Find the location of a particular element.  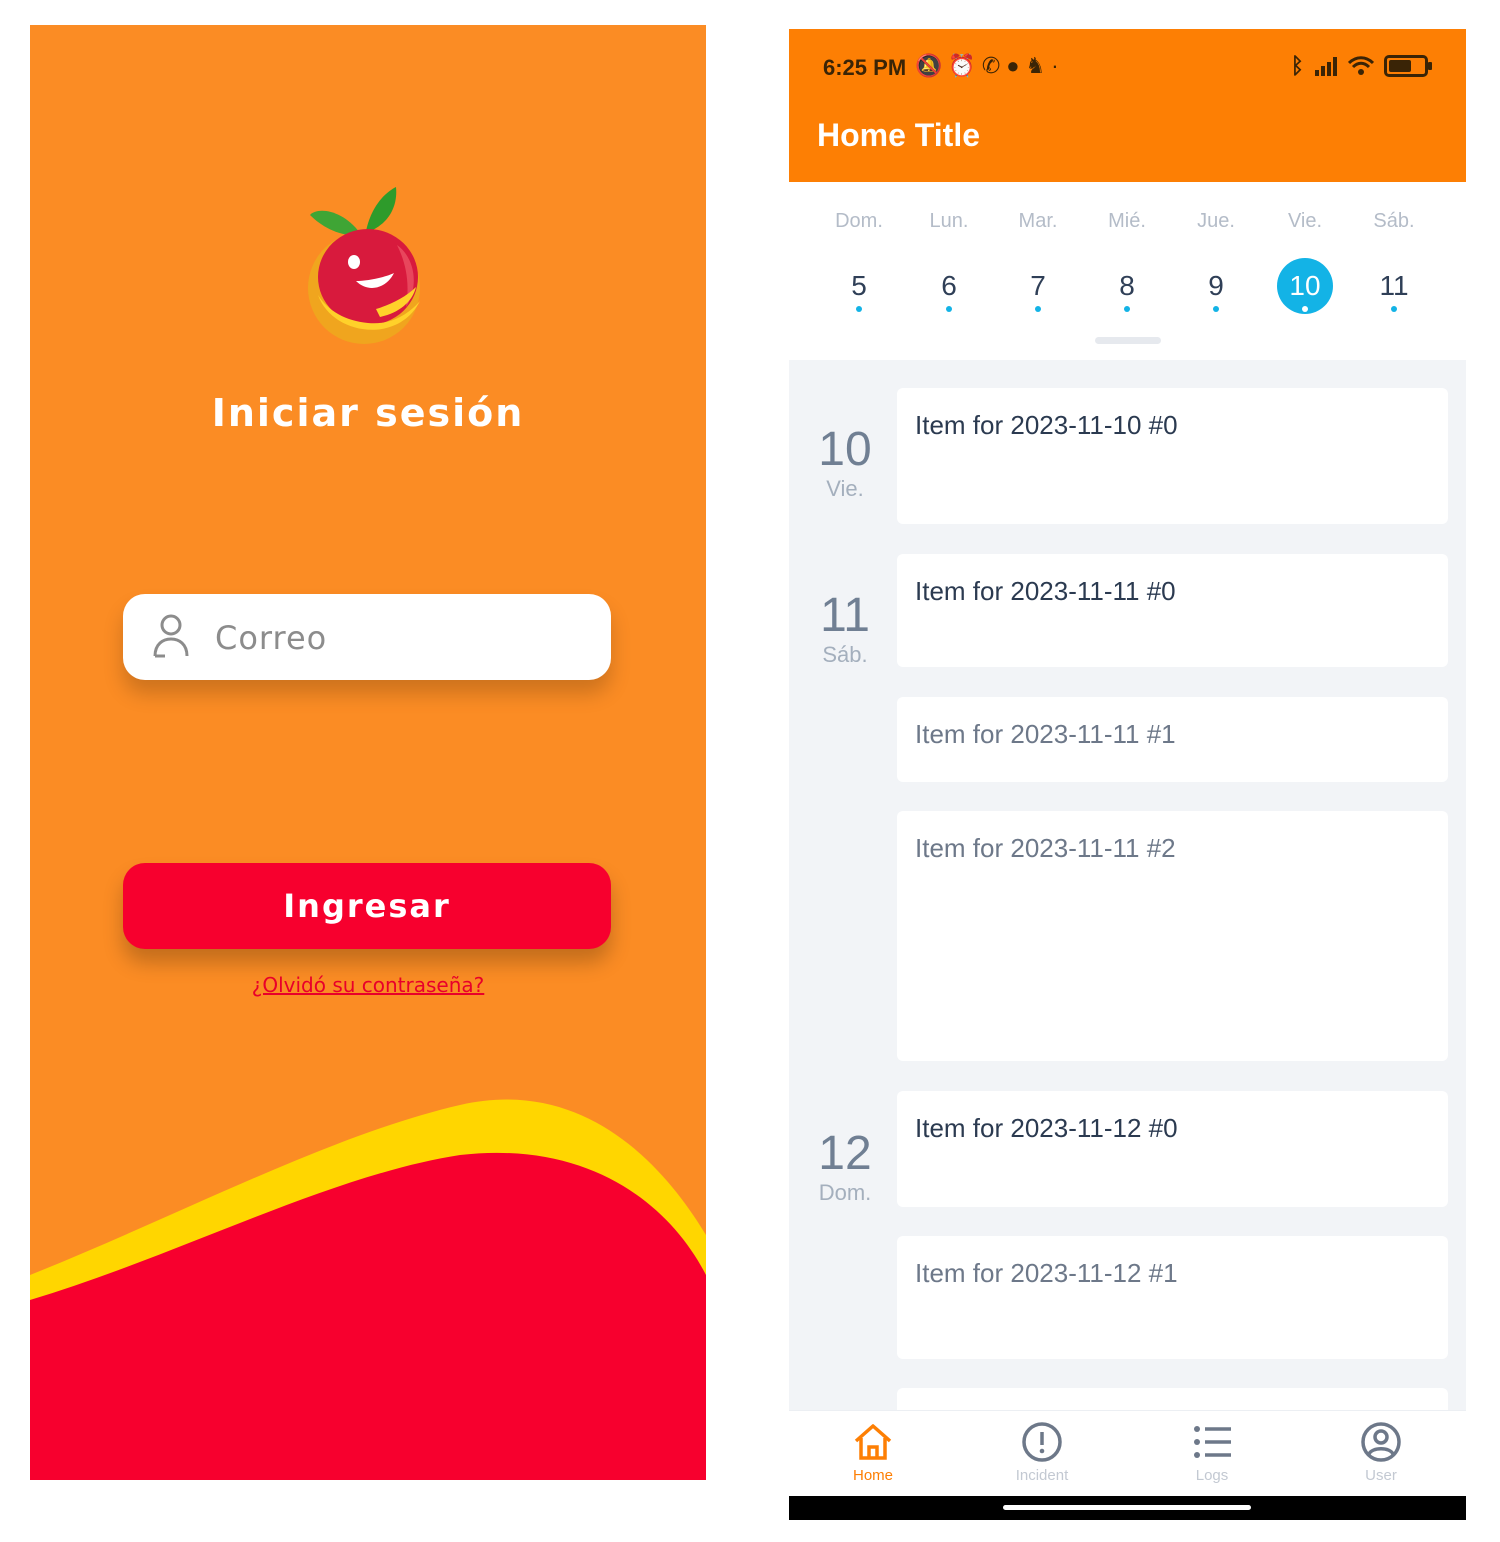

agenda-item-card: Item for 2023-11-11 #0 is located at coordinates (1172, 610).